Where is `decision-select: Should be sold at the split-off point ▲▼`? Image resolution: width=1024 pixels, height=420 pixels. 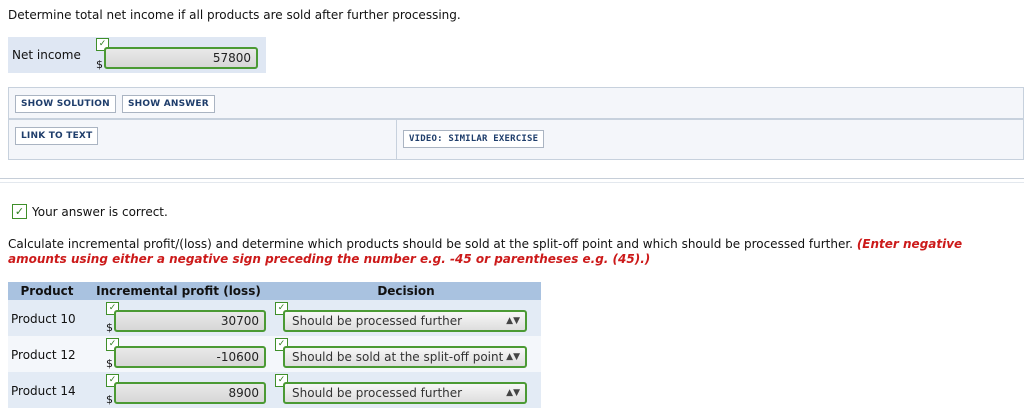
decision-select: Should be sold at the split-off point ▲▼ is located at coordinates (405, 357).